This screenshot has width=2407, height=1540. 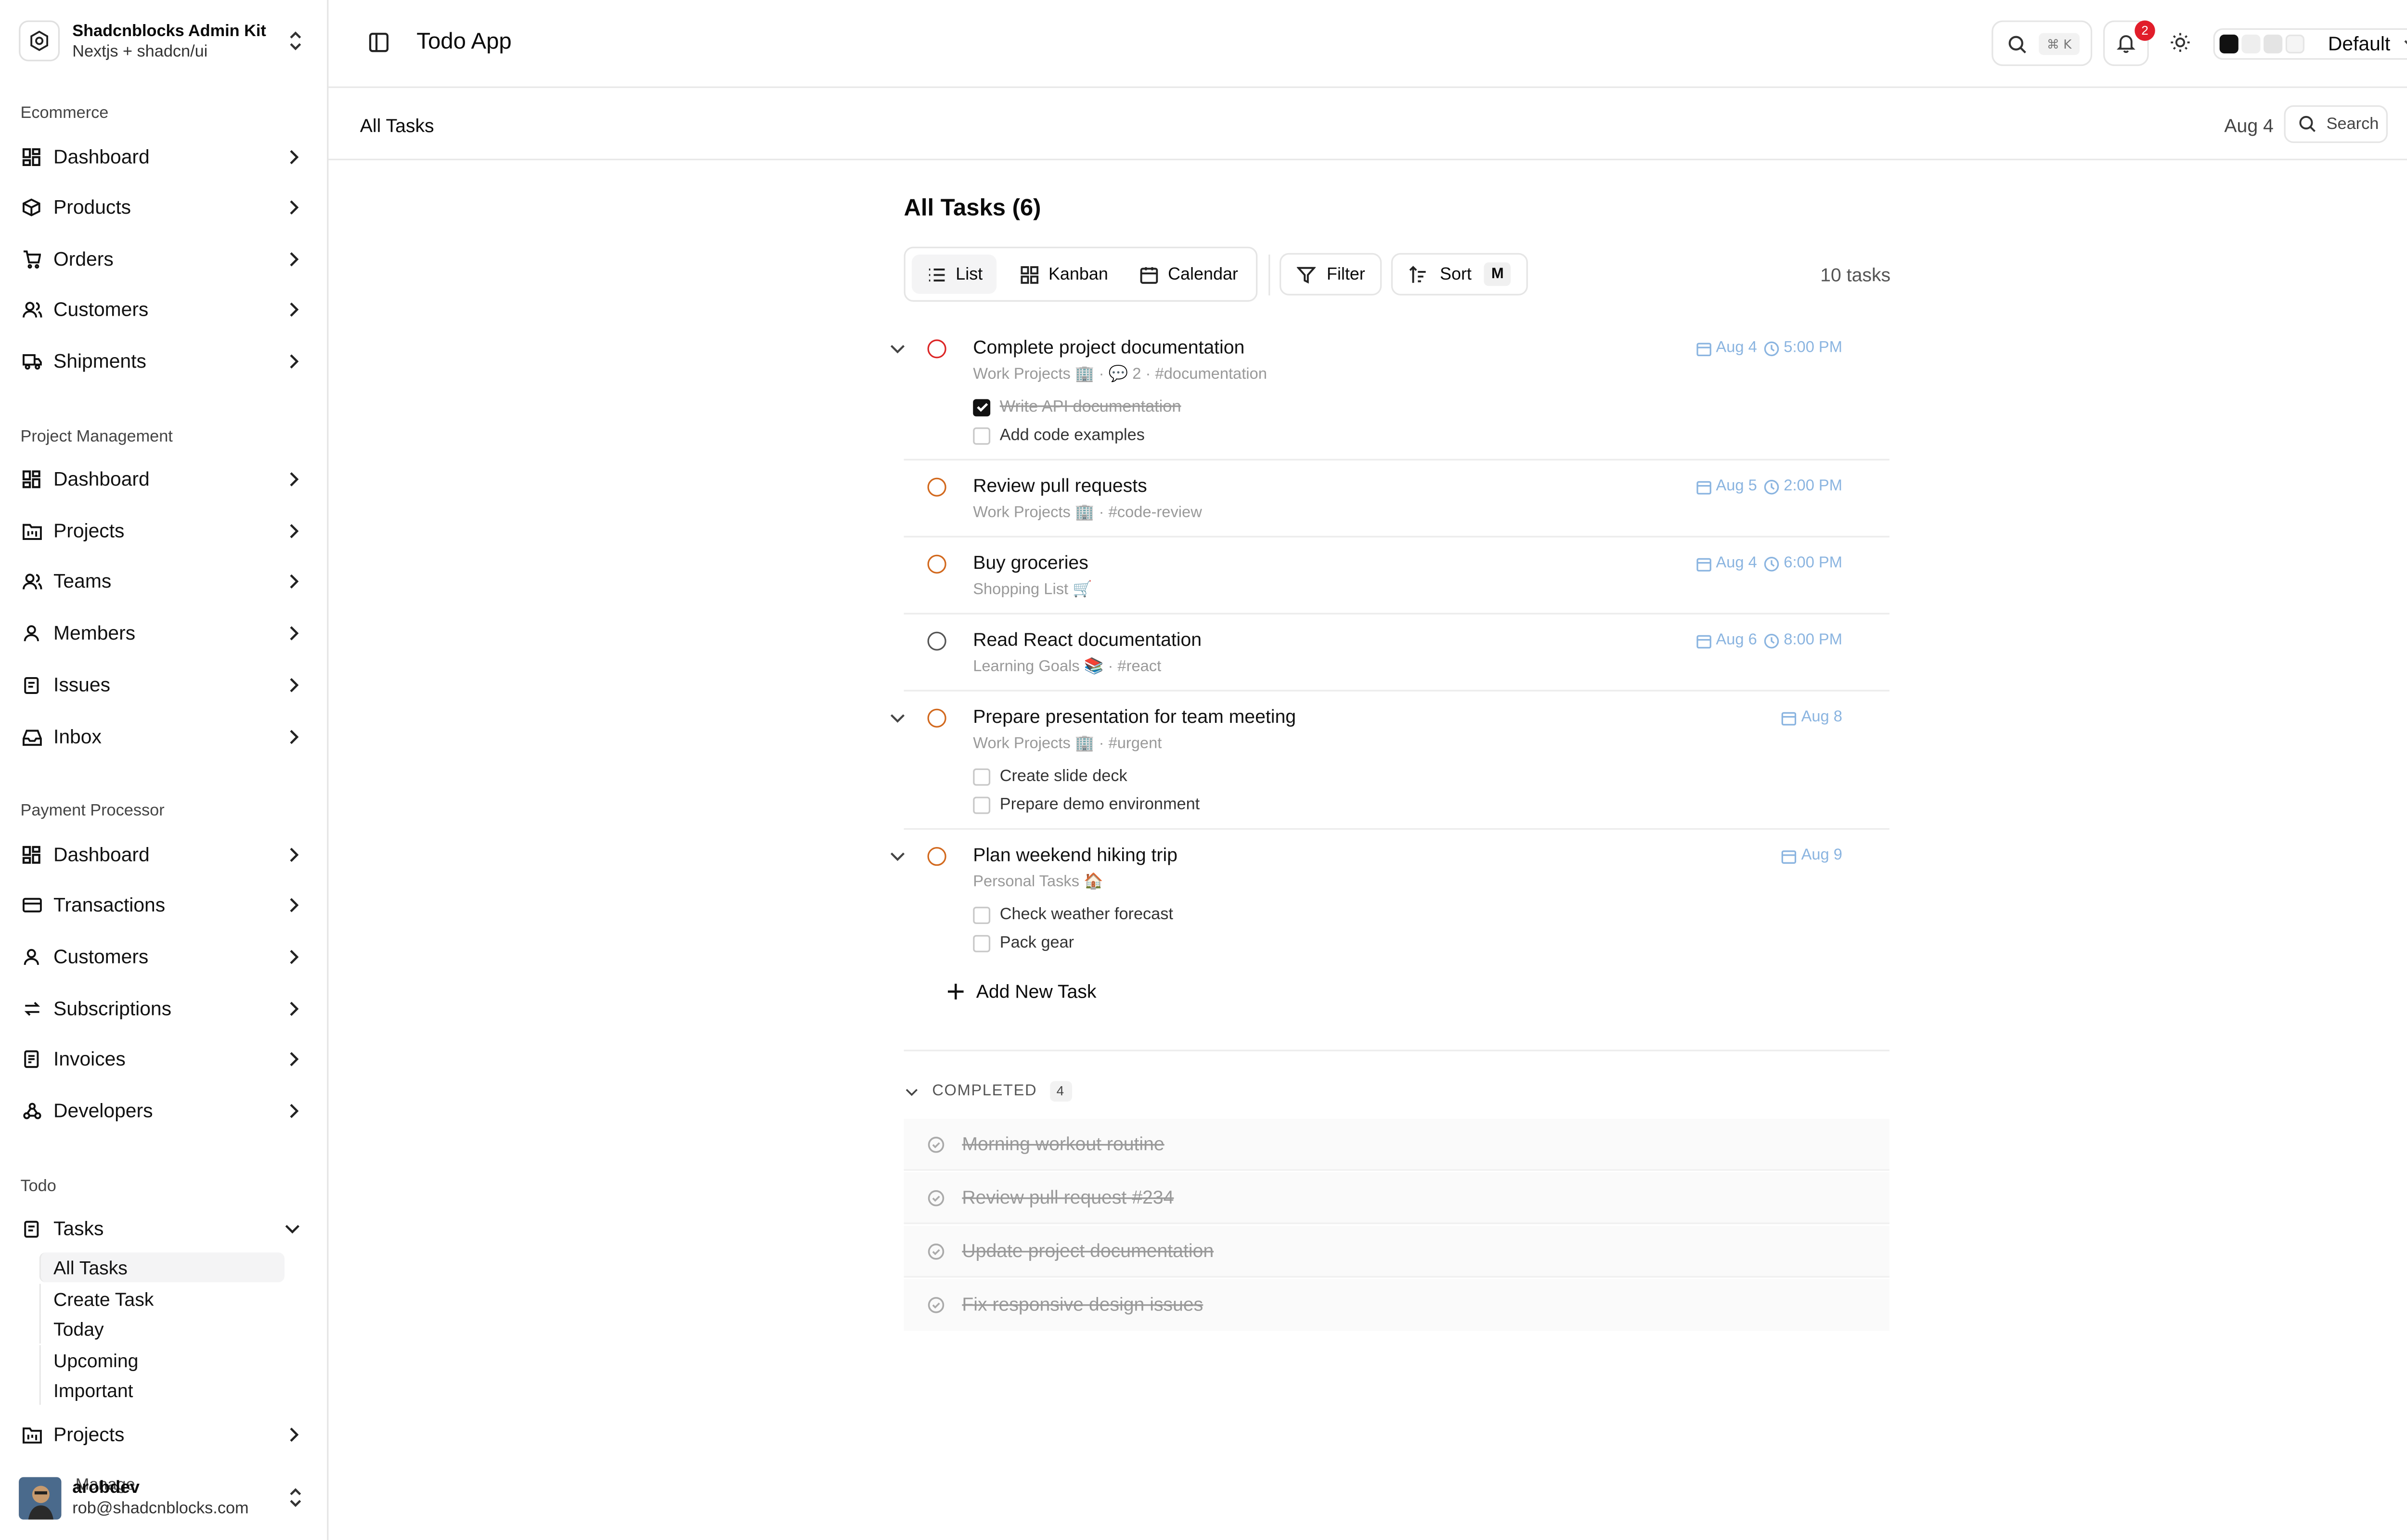 I want to click on subtask-item: Check weather forecast, so click(x=1073, y=914).